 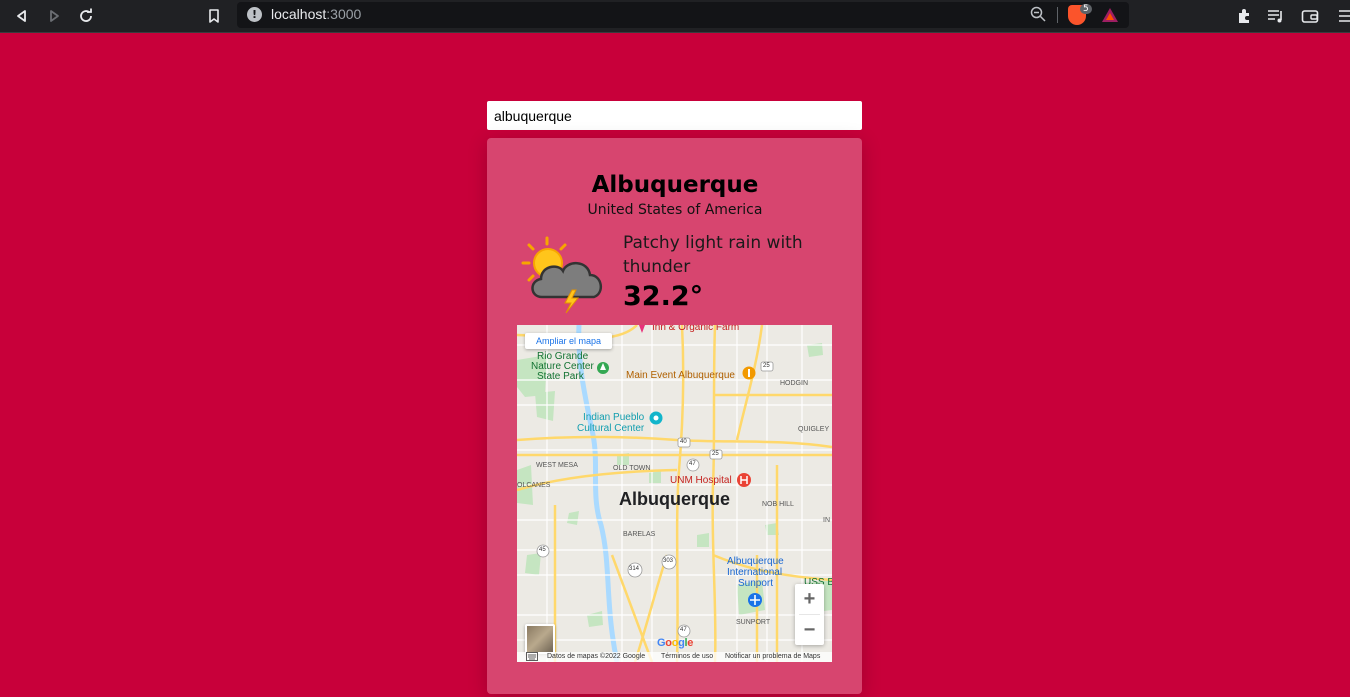 What do you see at coordinates (772, 656) in the screenshot?
I see `report-problem-link: Notificar un problema de Maps` at bounding box center [772, 656].